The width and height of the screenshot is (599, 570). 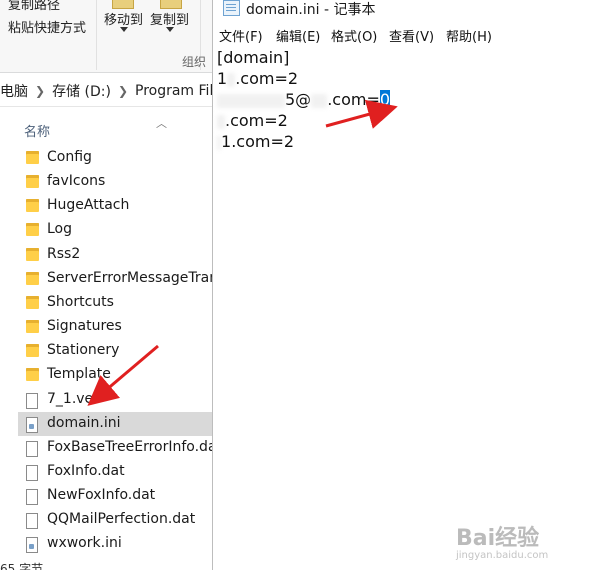 I want to click on arrow-to-value, so click(x=361, y=114).